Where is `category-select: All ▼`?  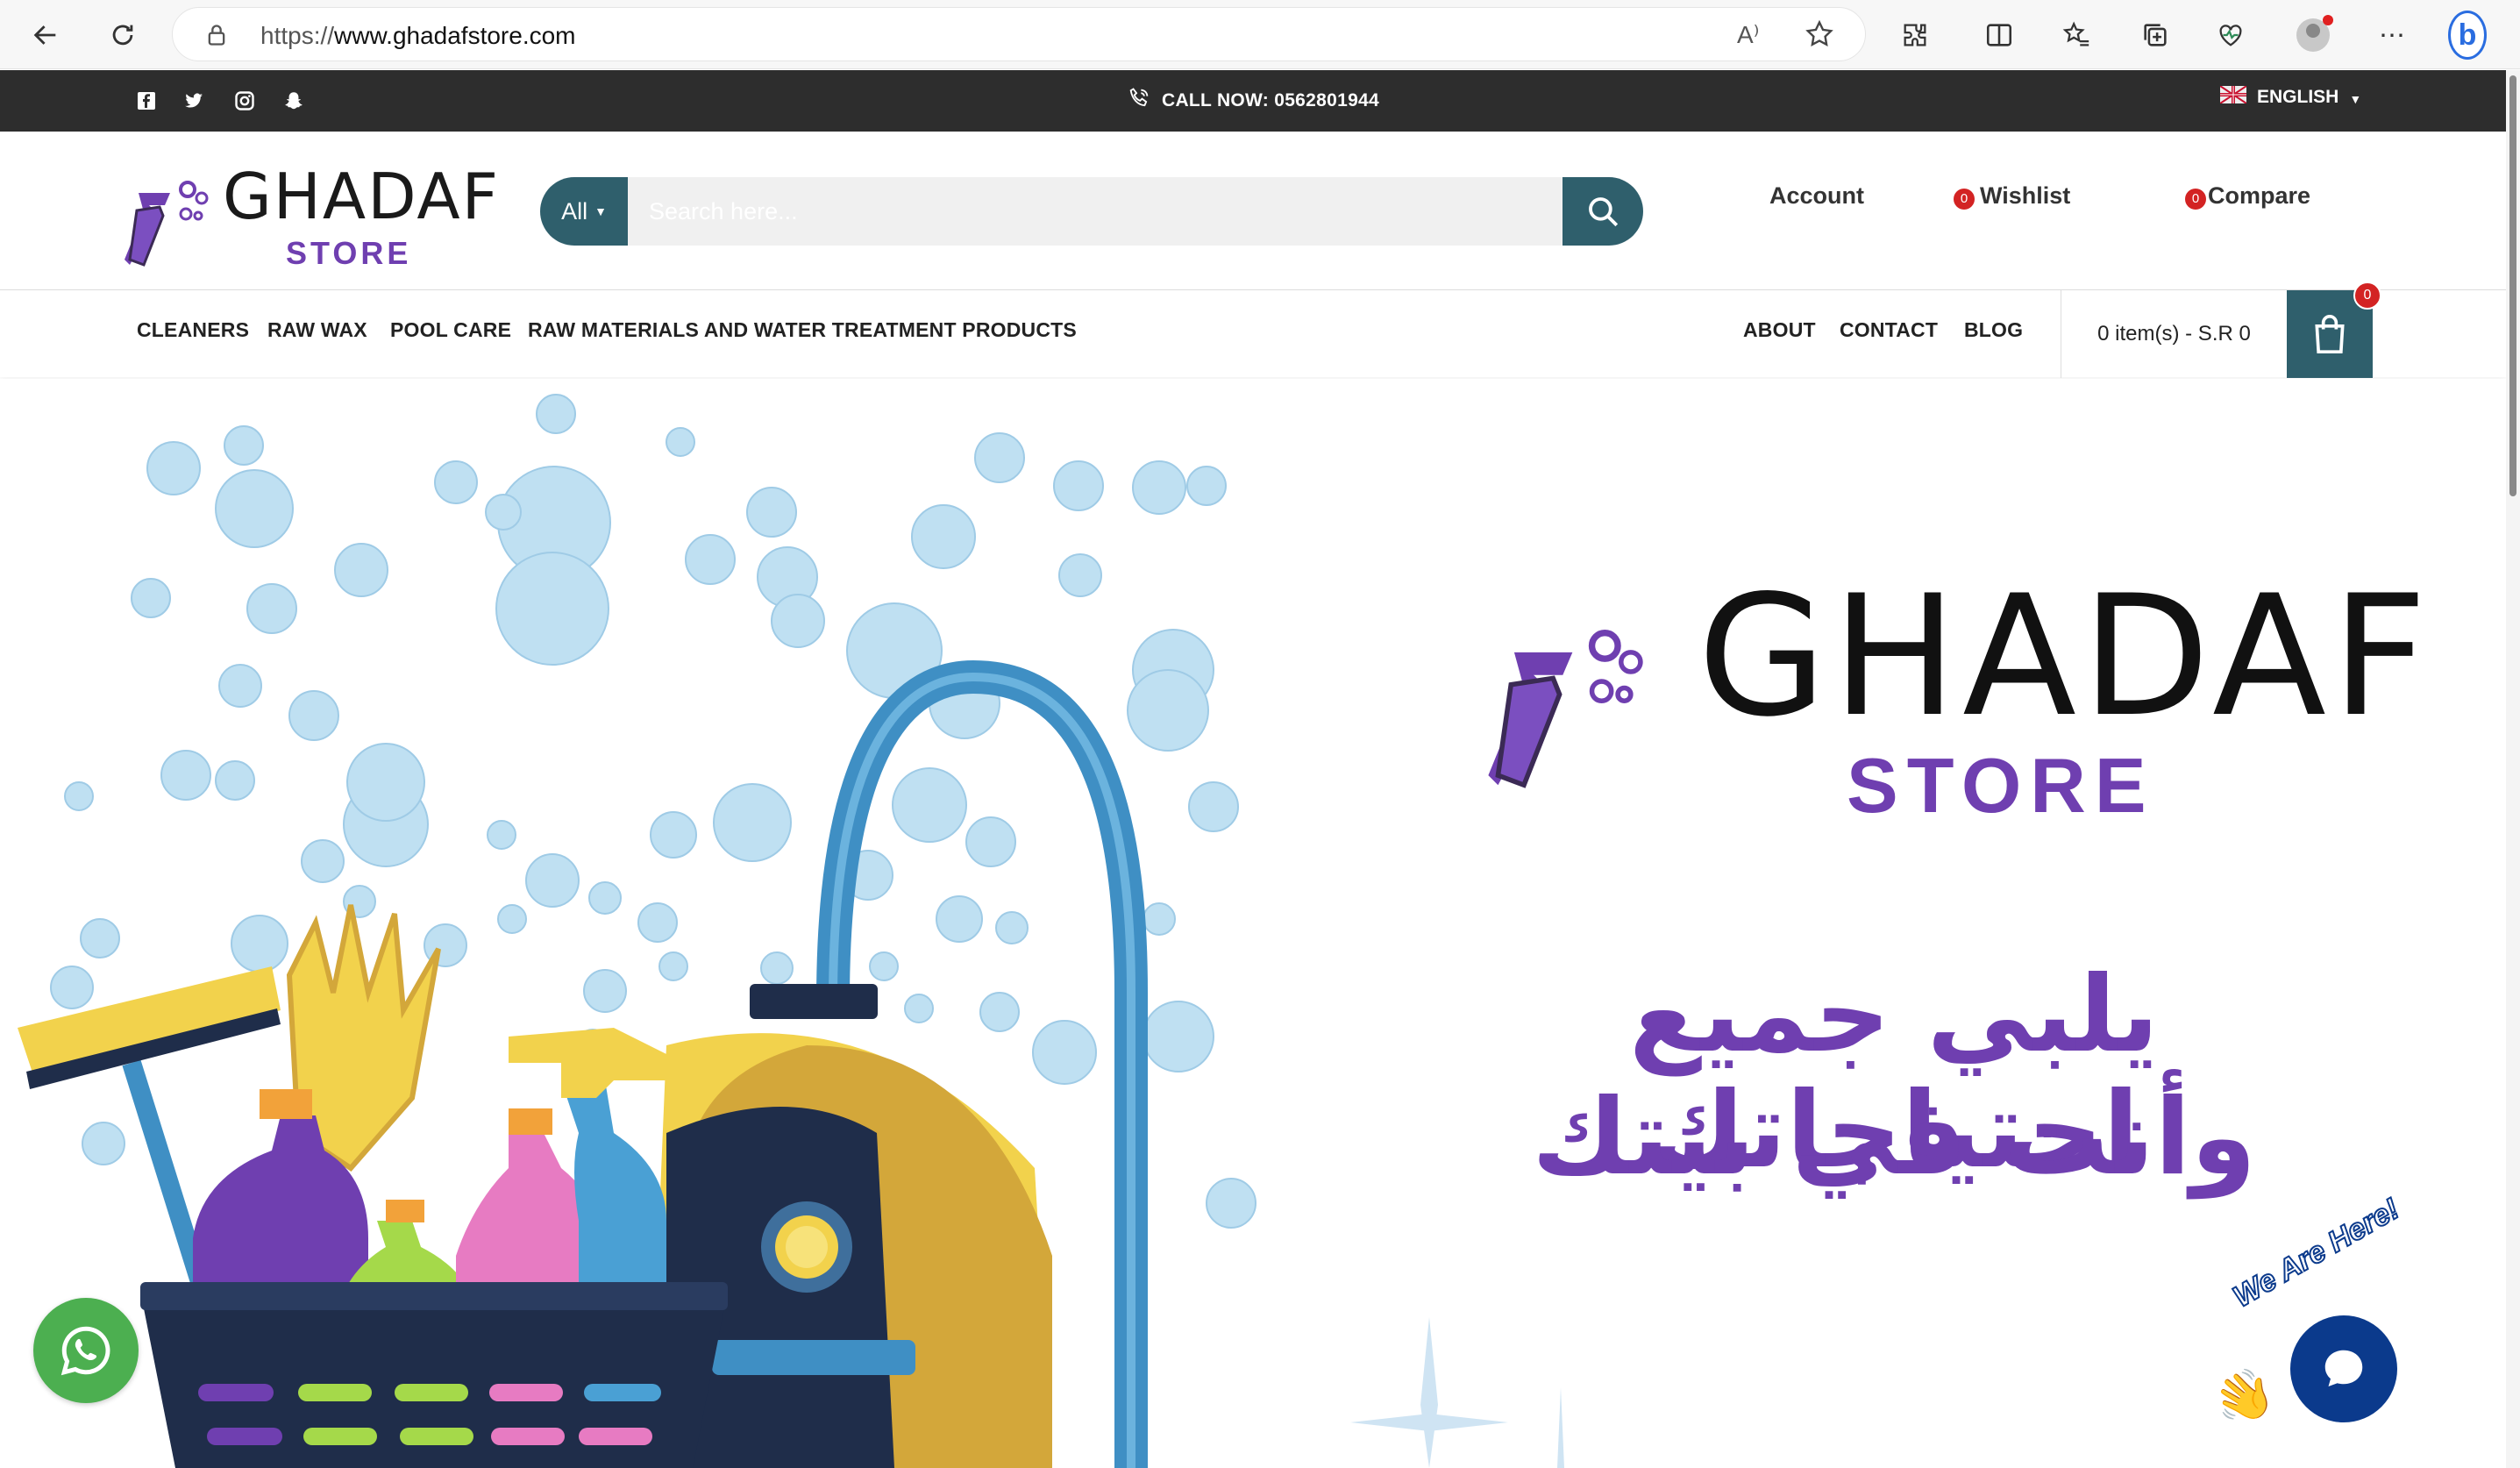 category-select: All ▼ is located at coordinates (584, 212).